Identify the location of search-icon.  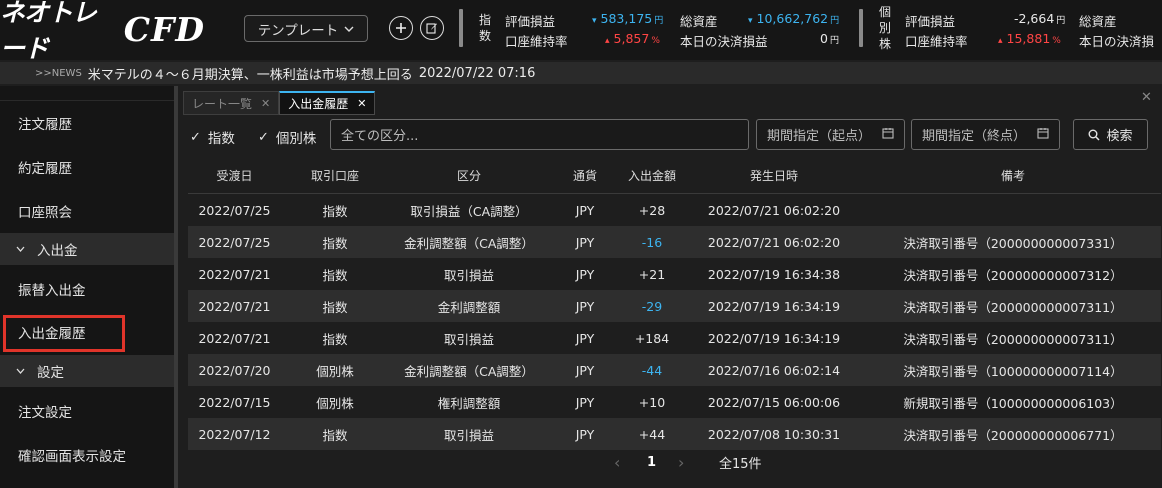
(1094, 135).